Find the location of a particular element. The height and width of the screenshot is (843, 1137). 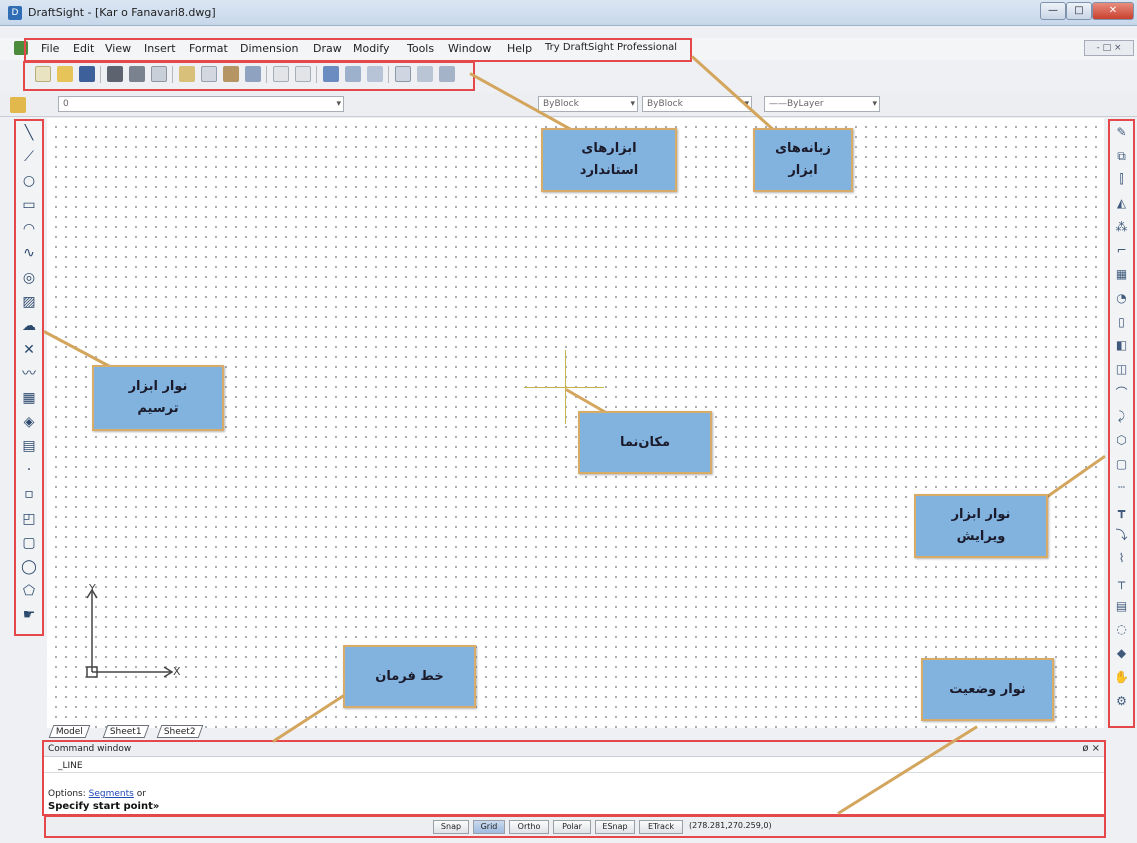

copy-icon is located at coordinates (209, 74).